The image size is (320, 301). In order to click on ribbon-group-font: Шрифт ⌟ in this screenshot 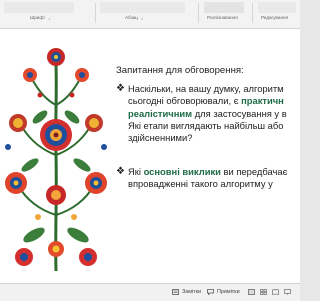, I will do `click(40, 18)`.